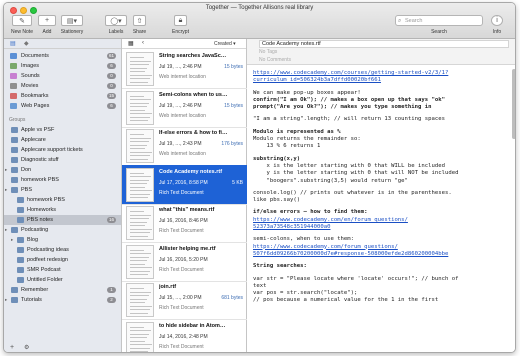  I want to click on sidebar-group-item: Podcasting ideas, so click(62, 250).